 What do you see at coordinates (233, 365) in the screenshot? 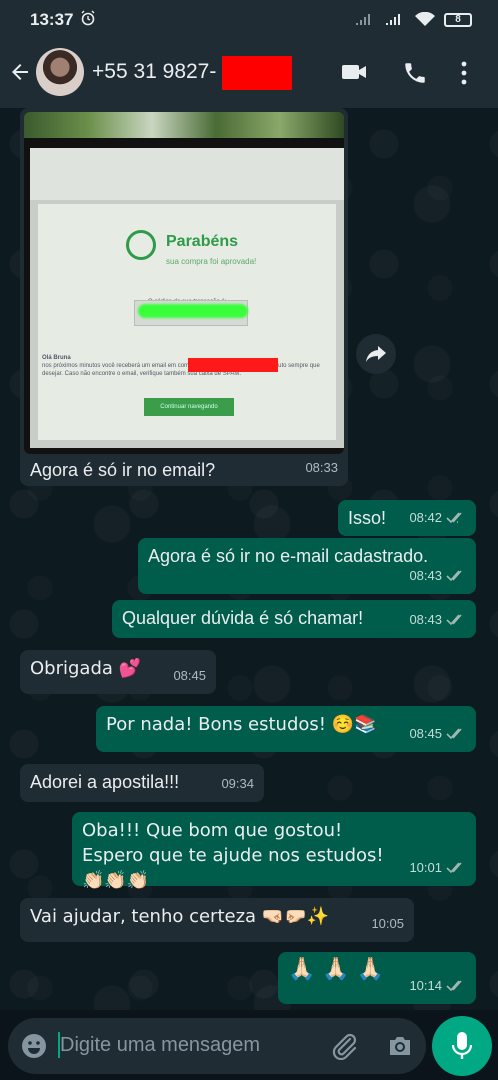
I see `email-redaction` at bounding box center [233, 365].